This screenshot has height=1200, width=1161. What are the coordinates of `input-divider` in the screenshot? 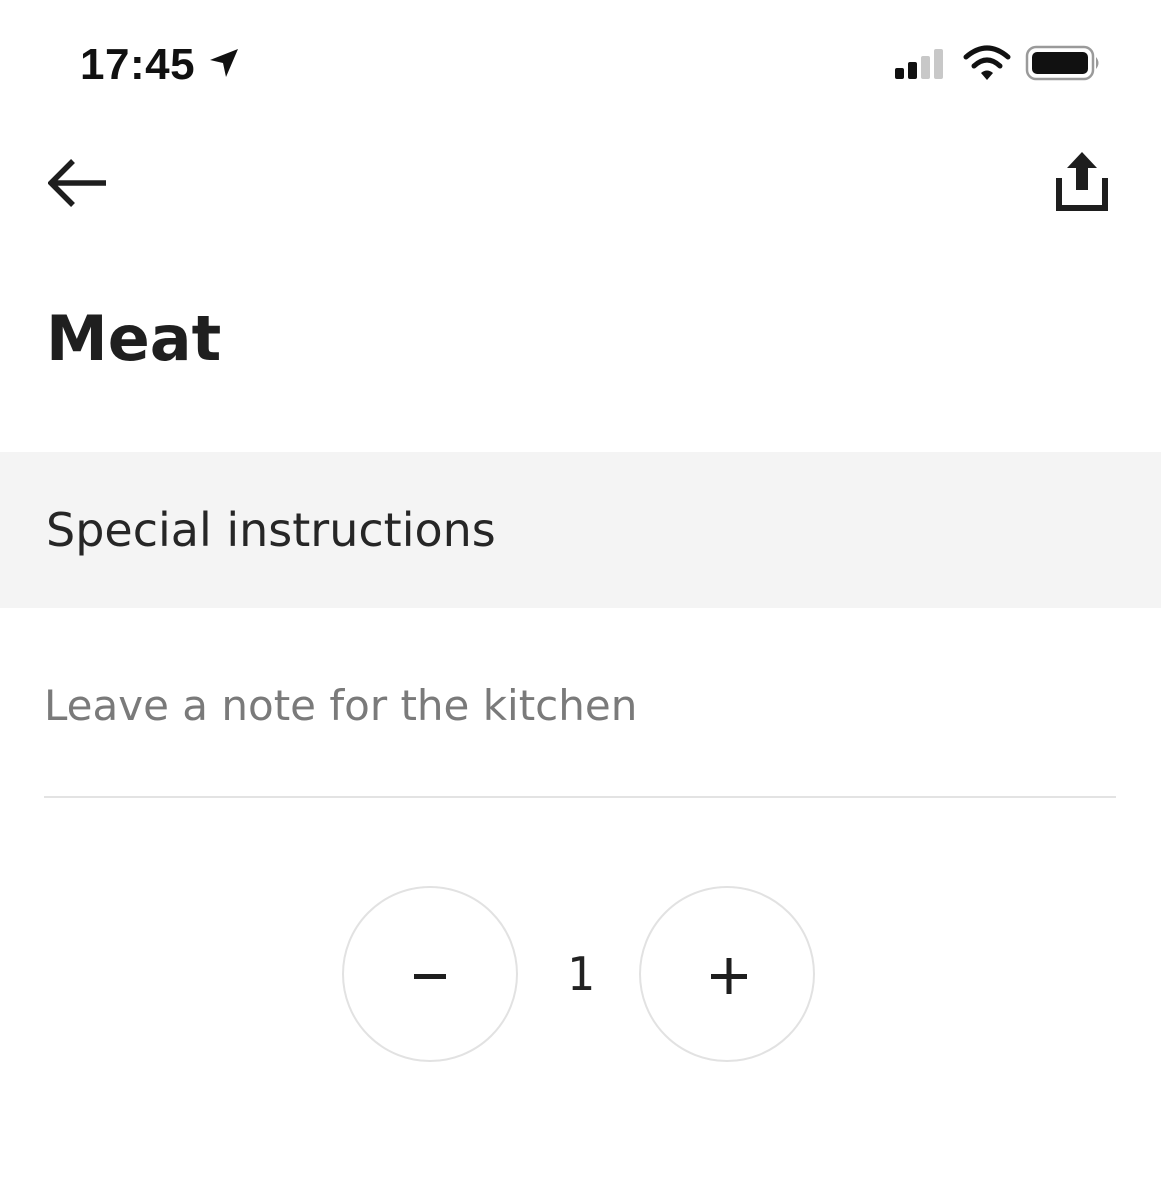 It's located at (580, 797).